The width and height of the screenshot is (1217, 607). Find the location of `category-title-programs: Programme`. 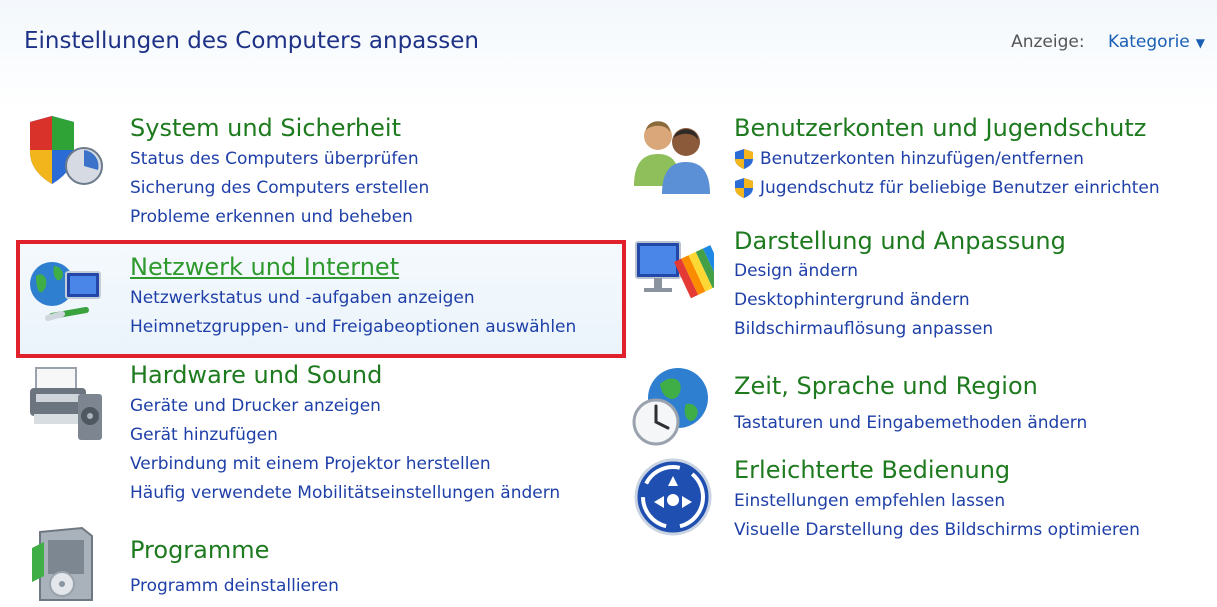

category-title-programs: Programme is located at coordinates (199, 550).